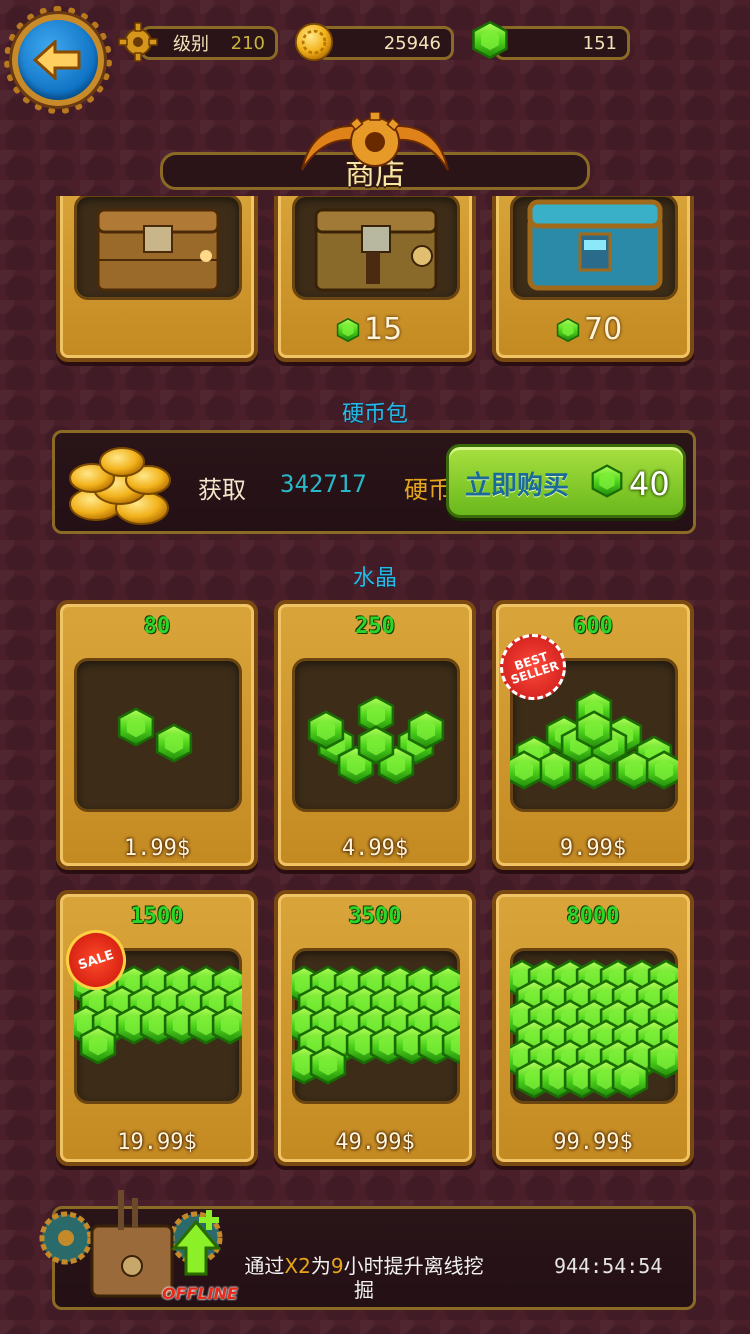 This screenshot has height=1334, width=750. Describe the element at coordinates (314, 42) in the screenshot. I see `coin-icon` at that location.